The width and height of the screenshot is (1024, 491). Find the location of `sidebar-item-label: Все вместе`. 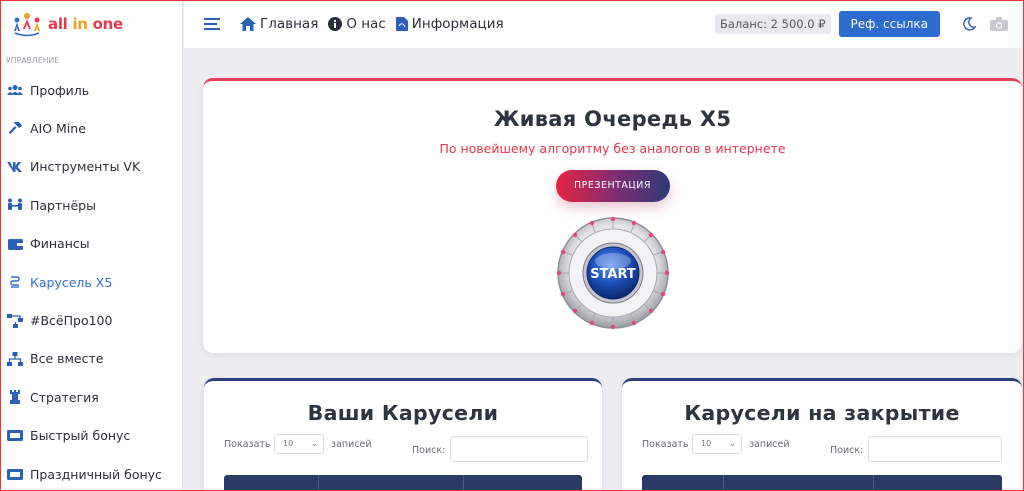

sidebar-item-label: Все вместе is located at coordinates (67, 359).